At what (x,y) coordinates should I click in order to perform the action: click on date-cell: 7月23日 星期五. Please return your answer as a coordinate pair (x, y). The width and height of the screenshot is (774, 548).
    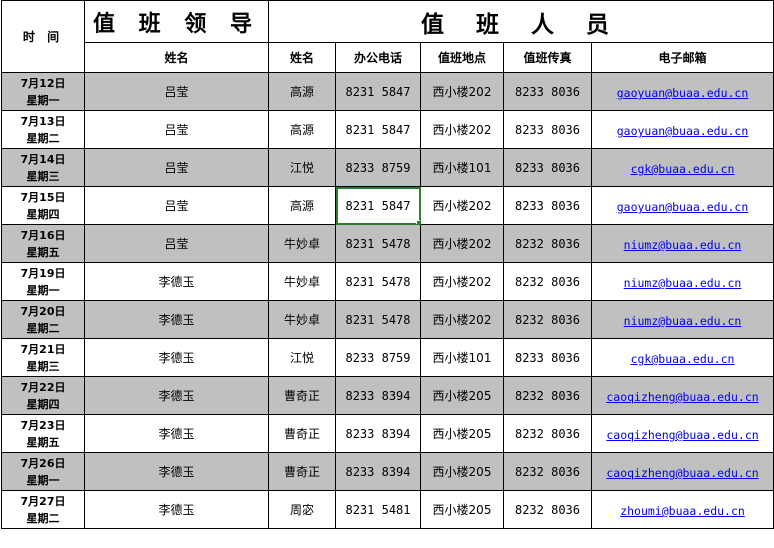
    Looking at the image, I should click on (43, 433).